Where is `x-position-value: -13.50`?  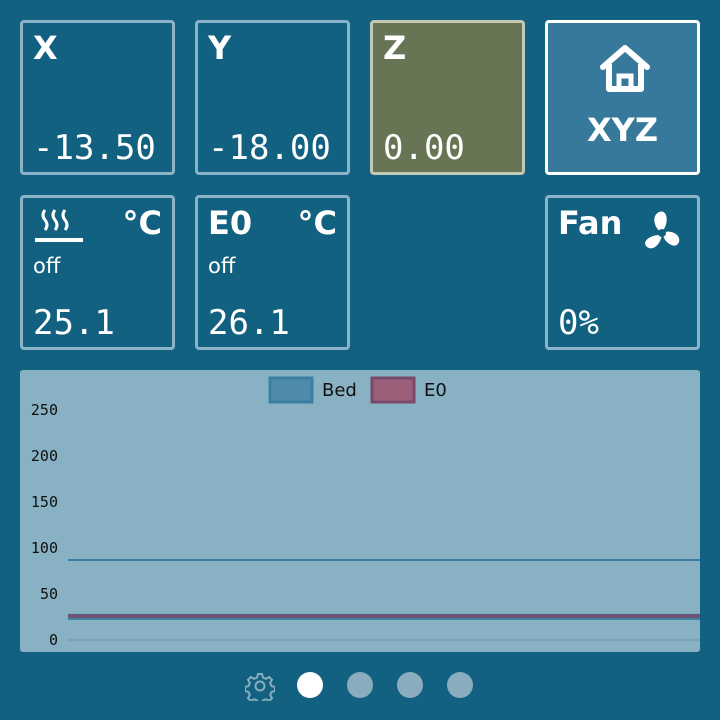 x-position-value: -13.50 is located at coordinates (94, 148).